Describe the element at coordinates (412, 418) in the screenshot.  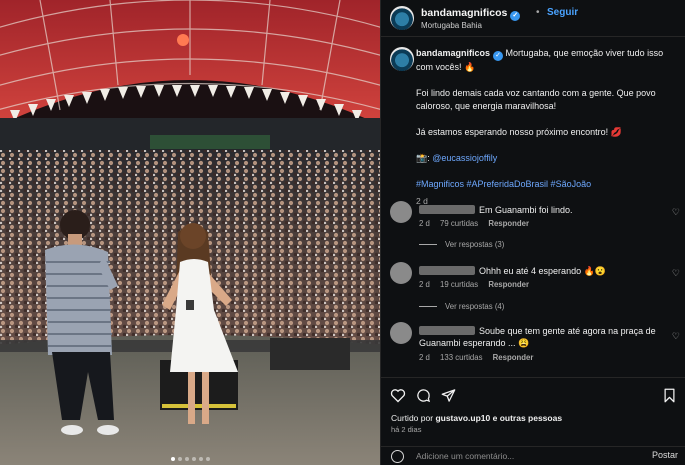
I see `liked-by-prefix: Curtido por` at that location.